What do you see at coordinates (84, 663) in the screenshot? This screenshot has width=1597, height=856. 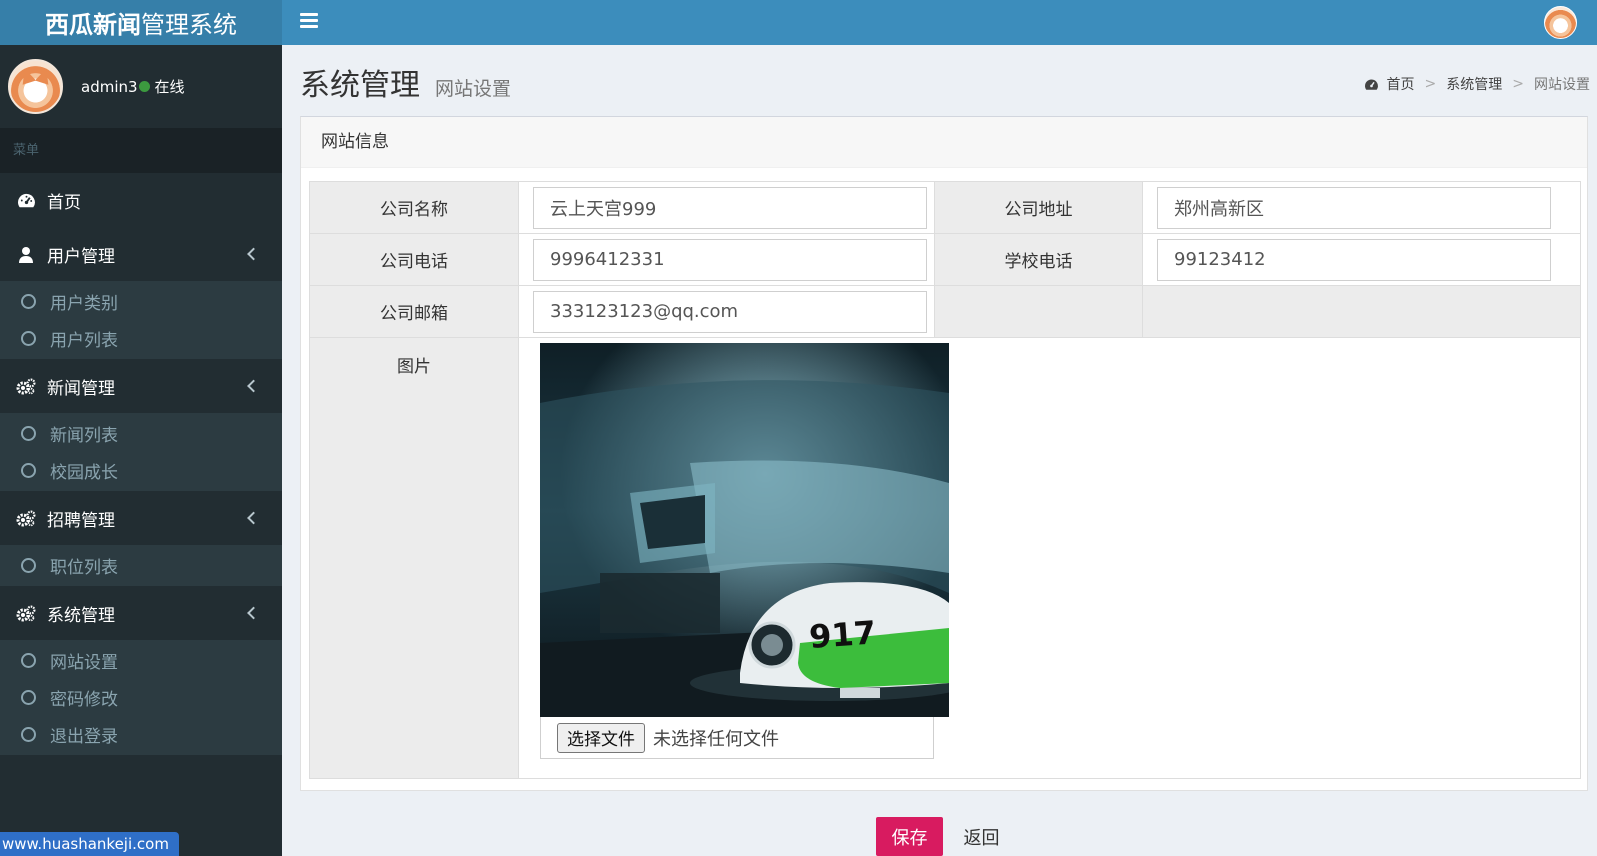 I see `sidebar-item-label: 网站设置` at bounding box center [84, 663].